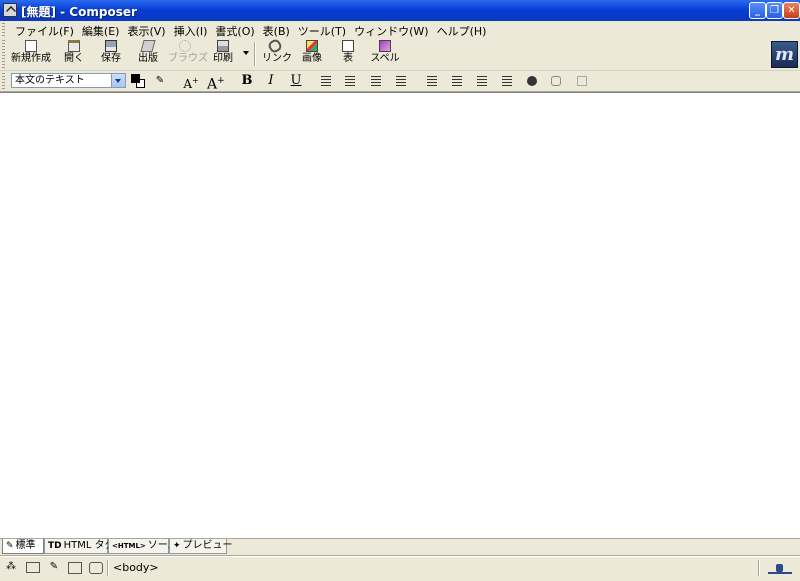  I want to click on tab-html-tags-label: HTML タグ, so click(89, 545).